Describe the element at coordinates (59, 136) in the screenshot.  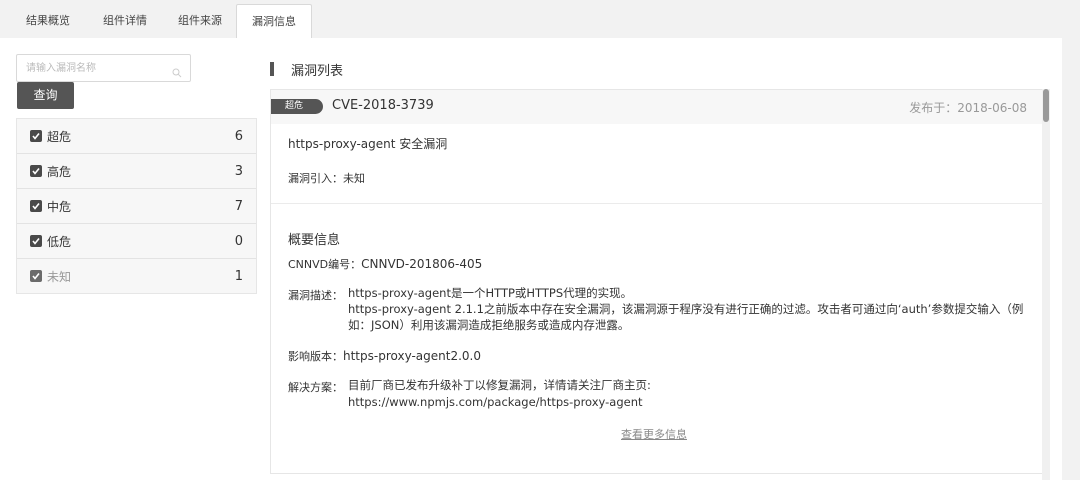
I see `filter-label: 超危` at that location.